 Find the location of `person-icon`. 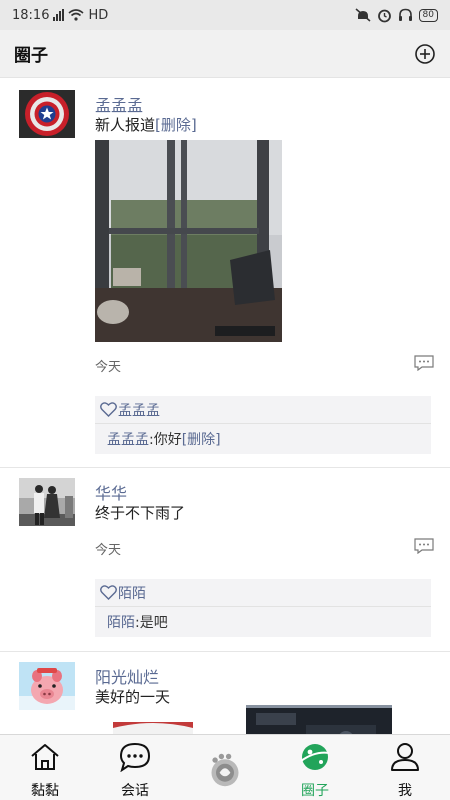

person-icon is located at coordinates (405, 757).